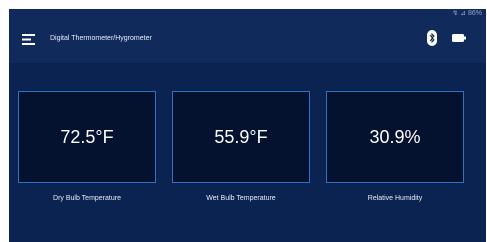  I want to click on dry-bulb-value: 72.5°F, so click(87, 136).